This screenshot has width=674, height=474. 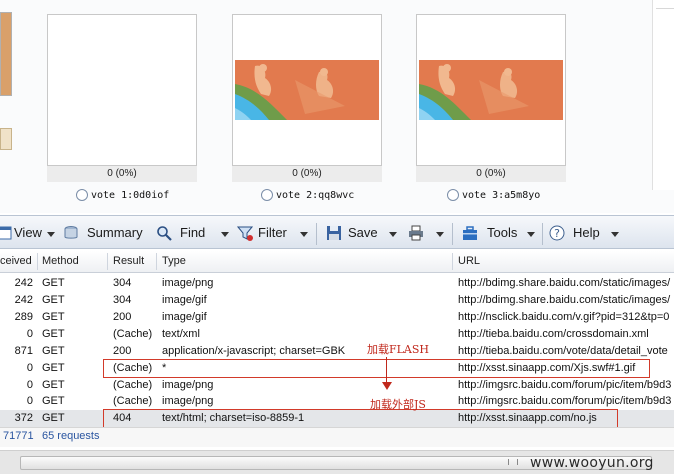 I want to click on help-icon: ?, so click(x=557, y=233).